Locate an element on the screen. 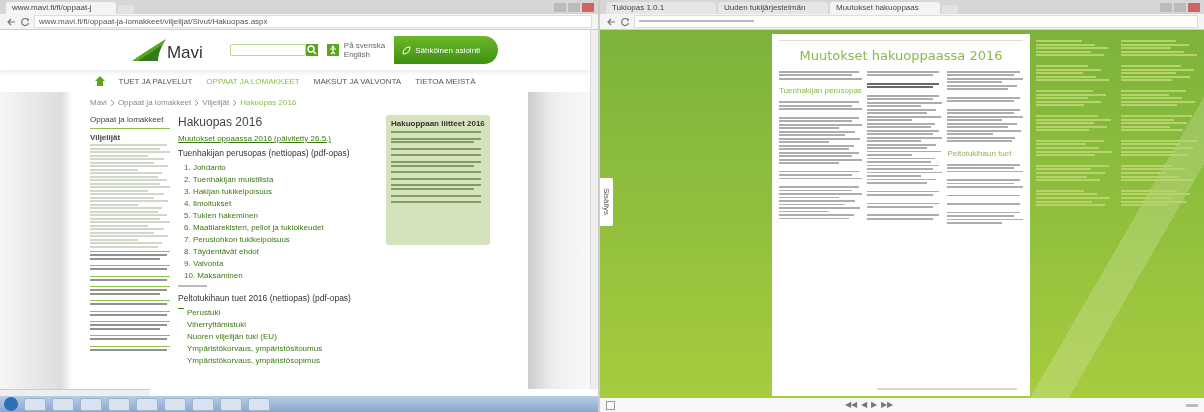 Image resolution: width=1204 pixels, height=412 pixels. guide-link: Perustuki is located at coordinates (204, 312).